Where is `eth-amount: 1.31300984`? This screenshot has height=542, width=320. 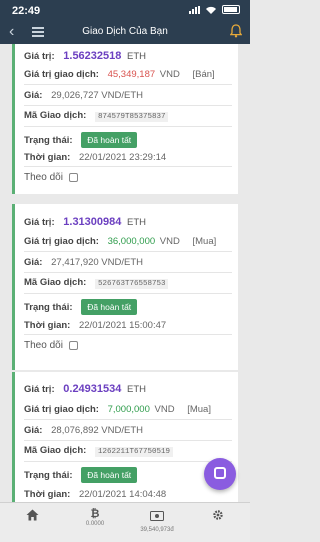 eth-amount: 1.31300984 is located at coordinates (92, 222).